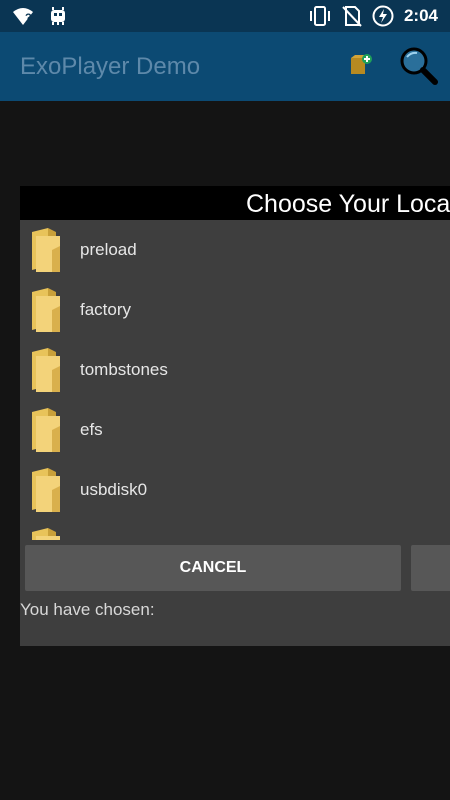  Describe the element at coordinates (235, 203) in the screenshot. I see `dialog-title: Choose Your Location` at that location.